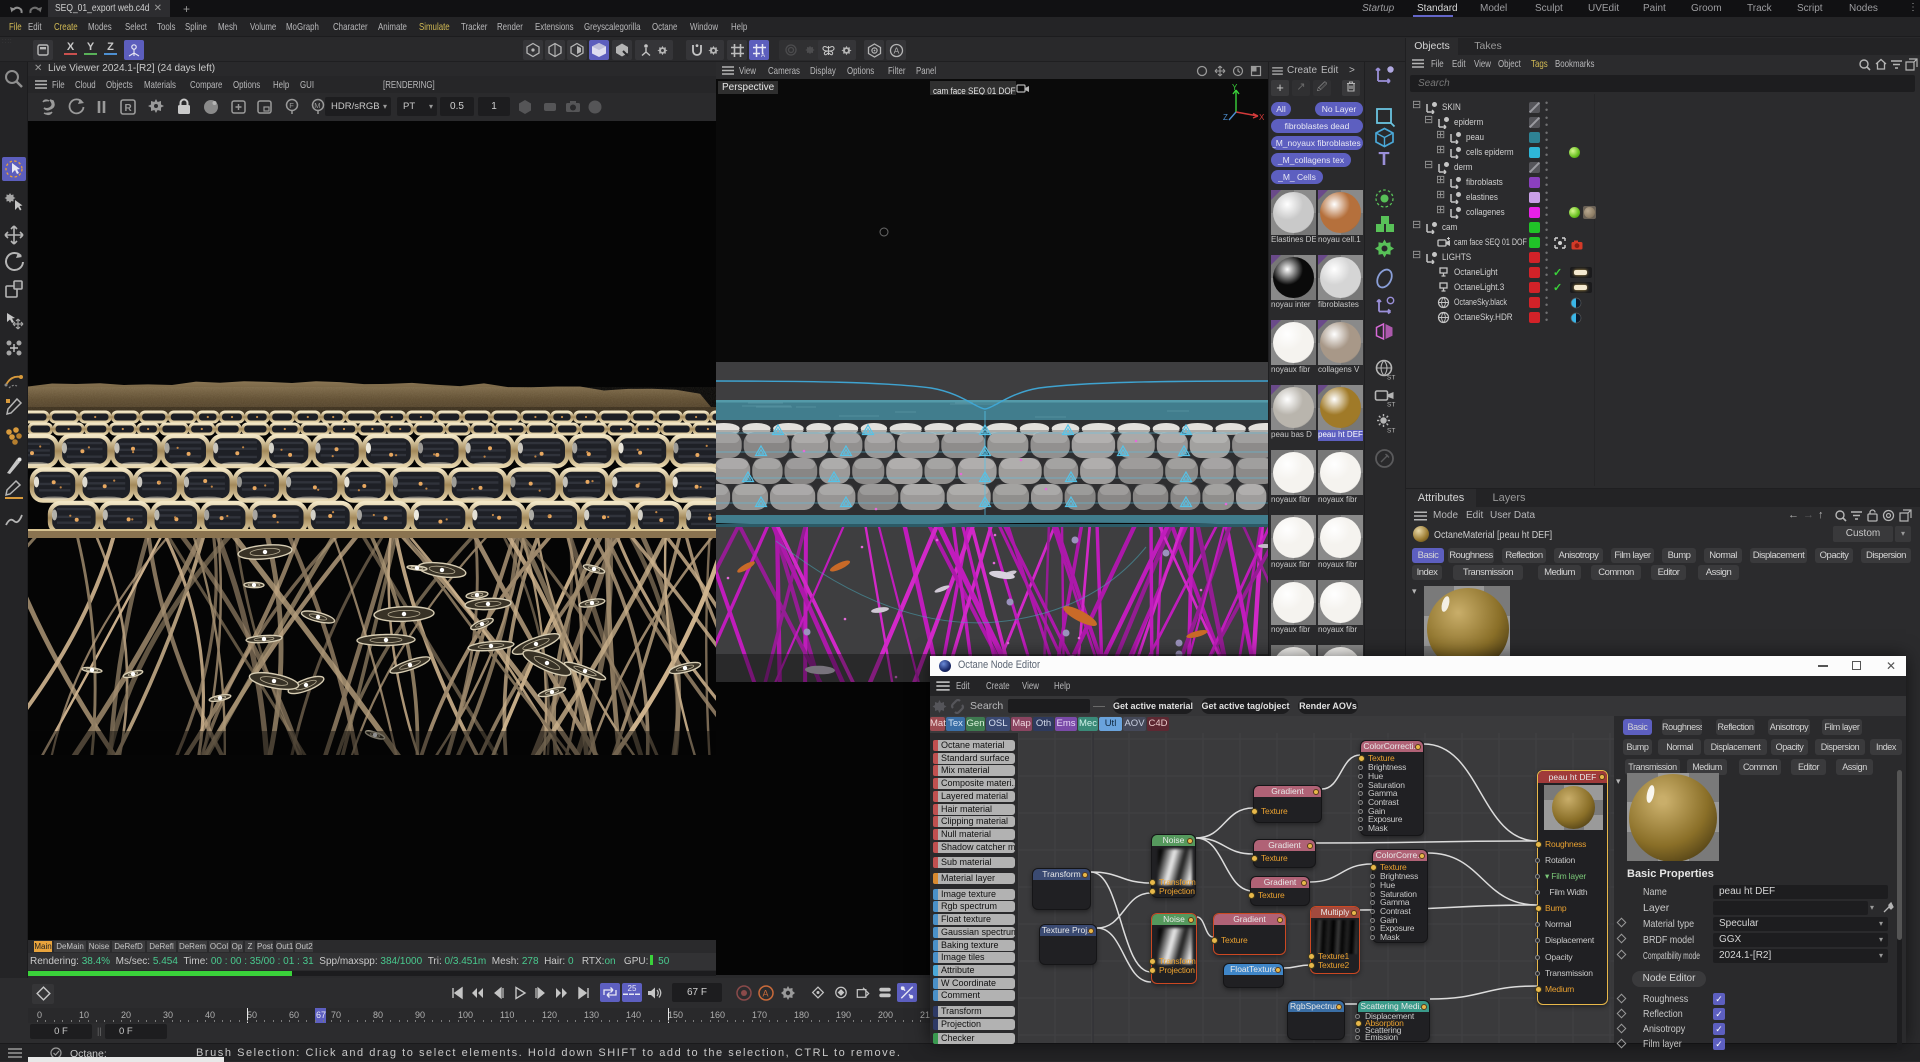 The image size is (1920, 1062). What do you see at coordinates (317, 105) in the screenshot?
I see `svg-text: M` at bounding box center [317, 105].